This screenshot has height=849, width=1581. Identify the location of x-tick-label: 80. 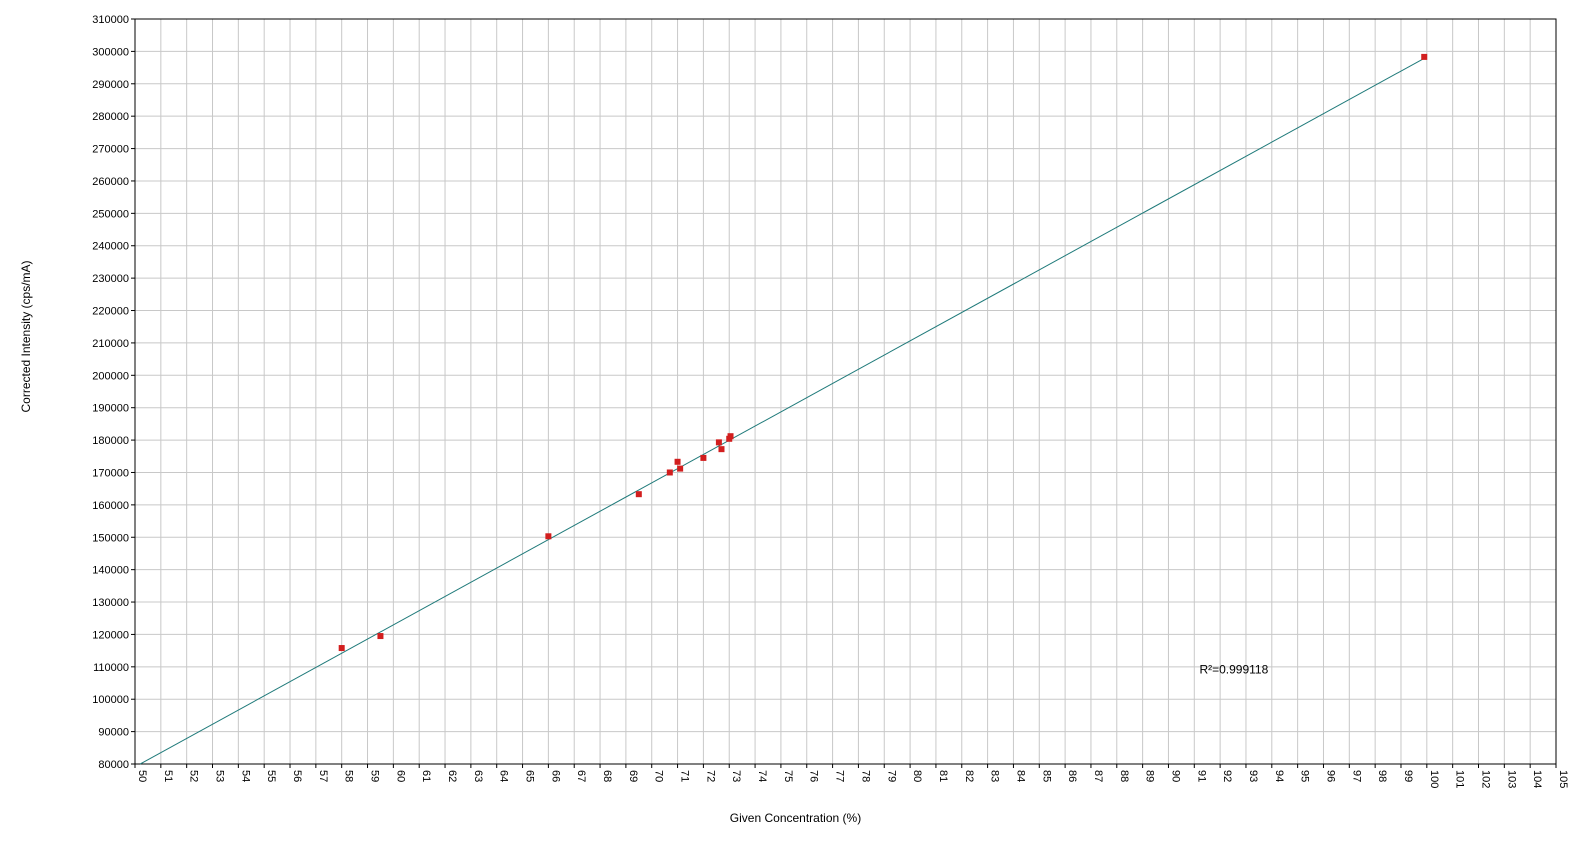
(917, 776).